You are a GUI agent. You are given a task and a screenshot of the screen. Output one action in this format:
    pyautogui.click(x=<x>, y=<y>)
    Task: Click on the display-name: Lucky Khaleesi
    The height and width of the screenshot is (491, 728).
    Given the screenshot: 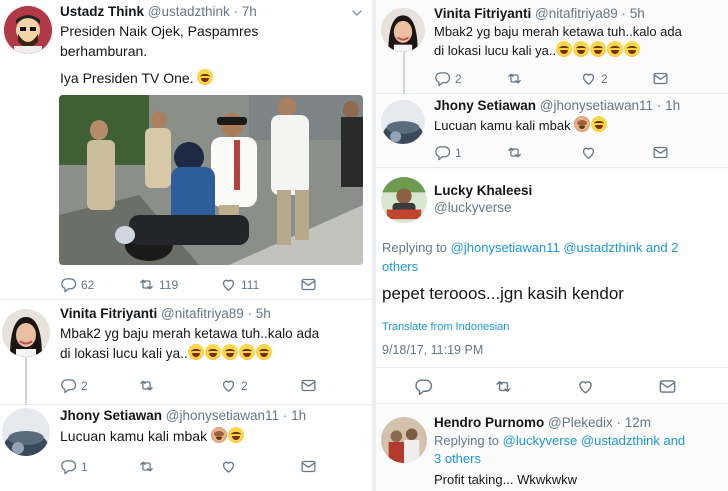 What is the action you would take?
    pyautogui.click(x=483, y=190)
    